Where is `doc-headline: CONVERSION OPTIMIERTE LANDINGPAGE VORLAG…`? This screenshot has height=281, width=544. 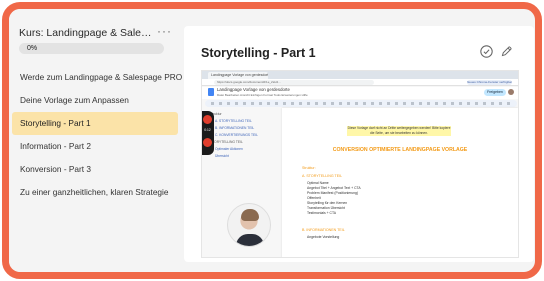 doc-headline: CONVERSION OPTIMIERTE LANDINGPAGE VORLAG… is located at coordinates (400, 150).